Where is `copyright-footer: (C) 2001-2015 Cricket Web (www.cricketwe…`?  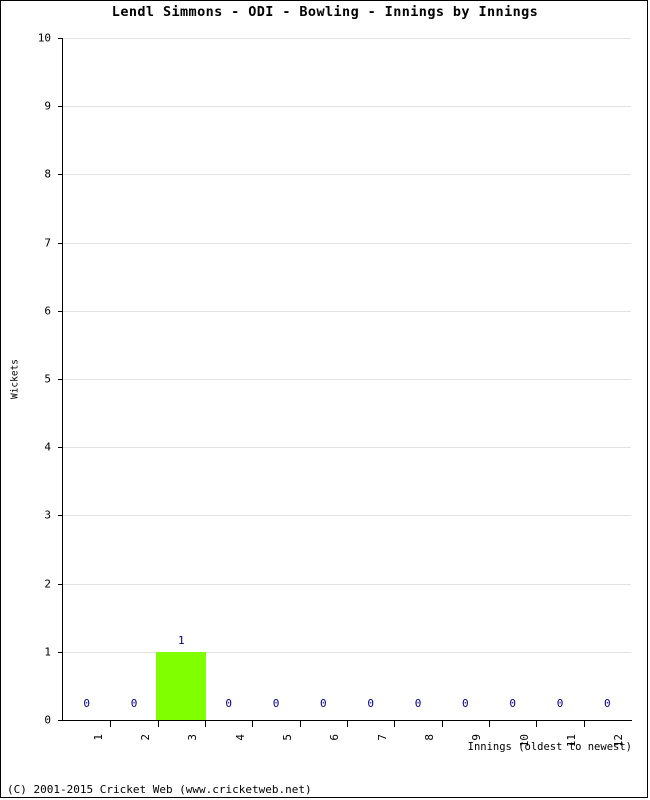
copyright-footer: (C) 2001-2015 Cricket Web (www.cricketwe… is located at coordinates (159, 789).